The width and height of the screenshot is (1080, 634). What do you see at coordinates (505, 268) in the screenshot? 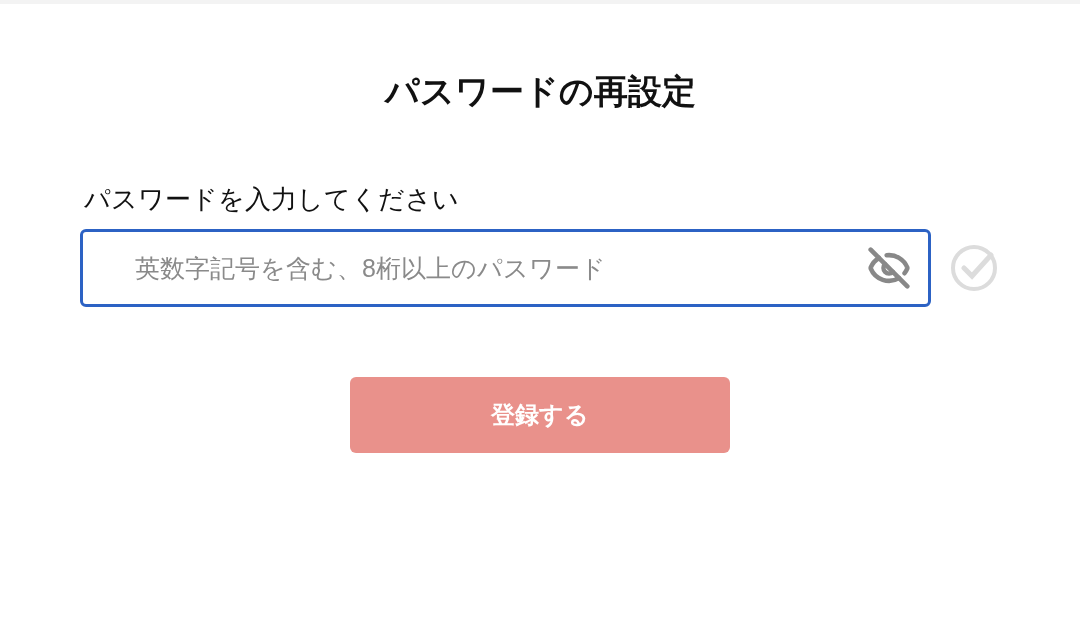
I see `password-field: 英数字記号を含む、8桁以上のパスワード` at bounding box center [505, 268].